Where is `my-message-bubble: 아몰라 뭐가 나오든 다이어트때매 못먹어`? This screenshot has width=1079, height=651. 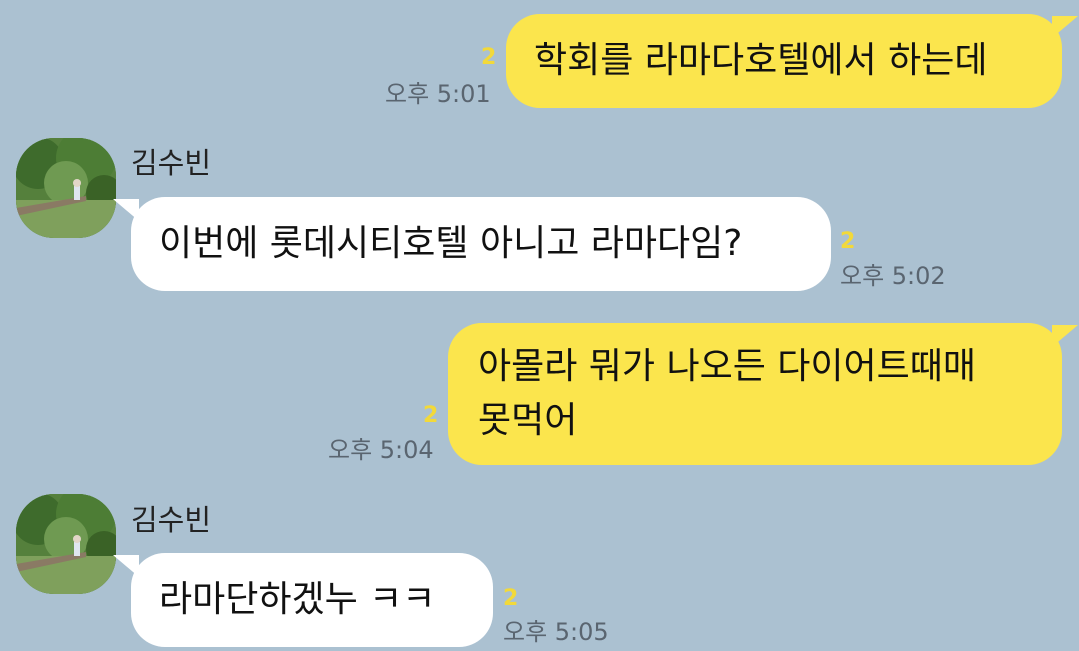 my-message-bubble: 아몰라 뭐가 나오든 다이어트때매 못먹어 is located at coordinates (755, 394).